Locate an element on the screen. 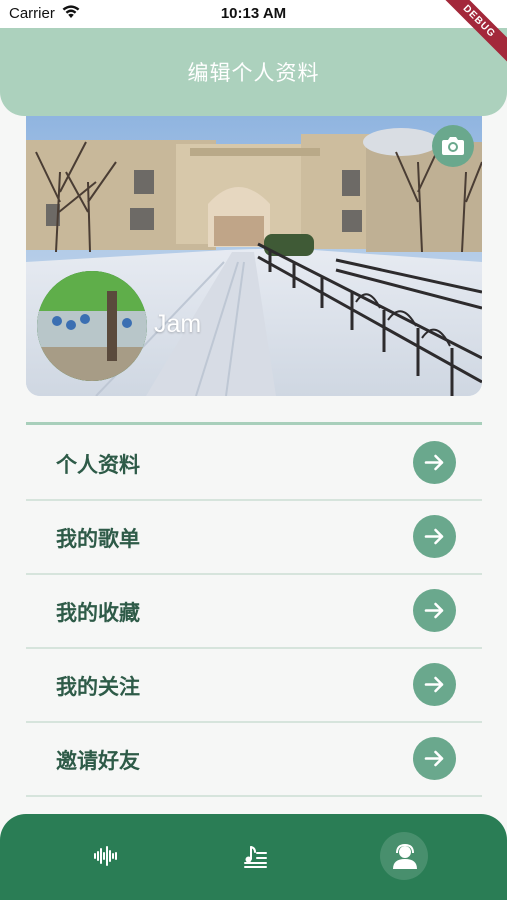 The width and height of the screenshot is (507, 900). bottom-nav is located at coordinates (253, 857).